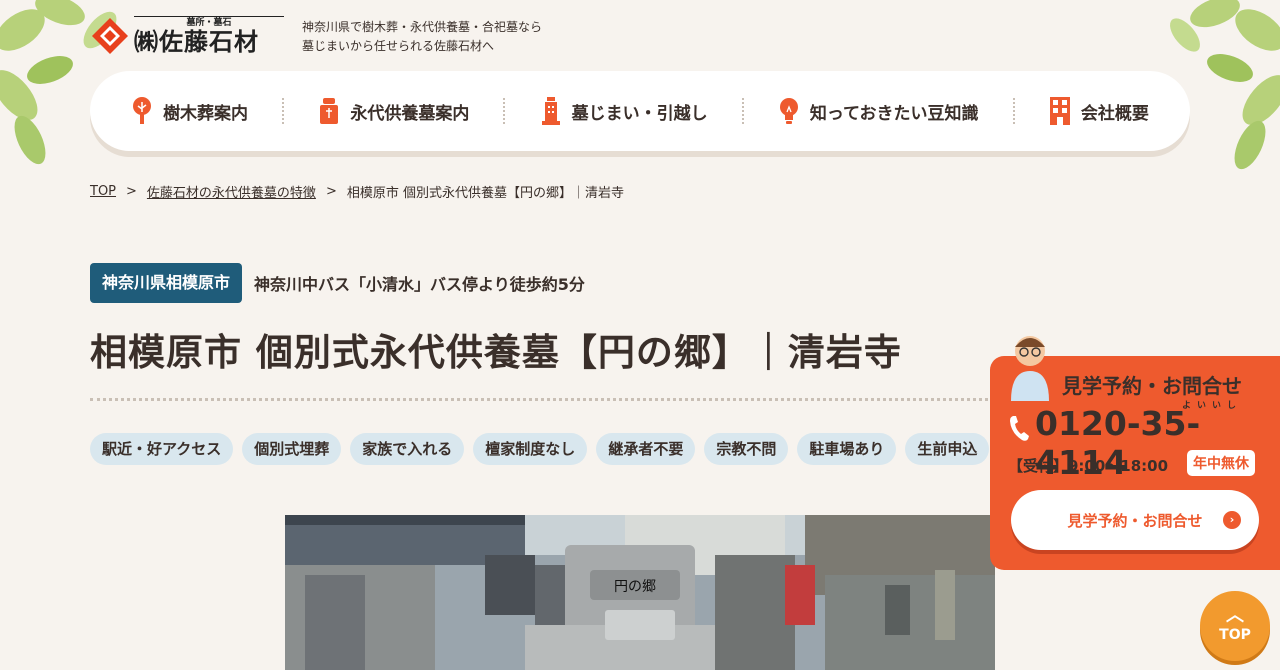  I want to click on feature-tag: 宗教不問, so click(746, 449).